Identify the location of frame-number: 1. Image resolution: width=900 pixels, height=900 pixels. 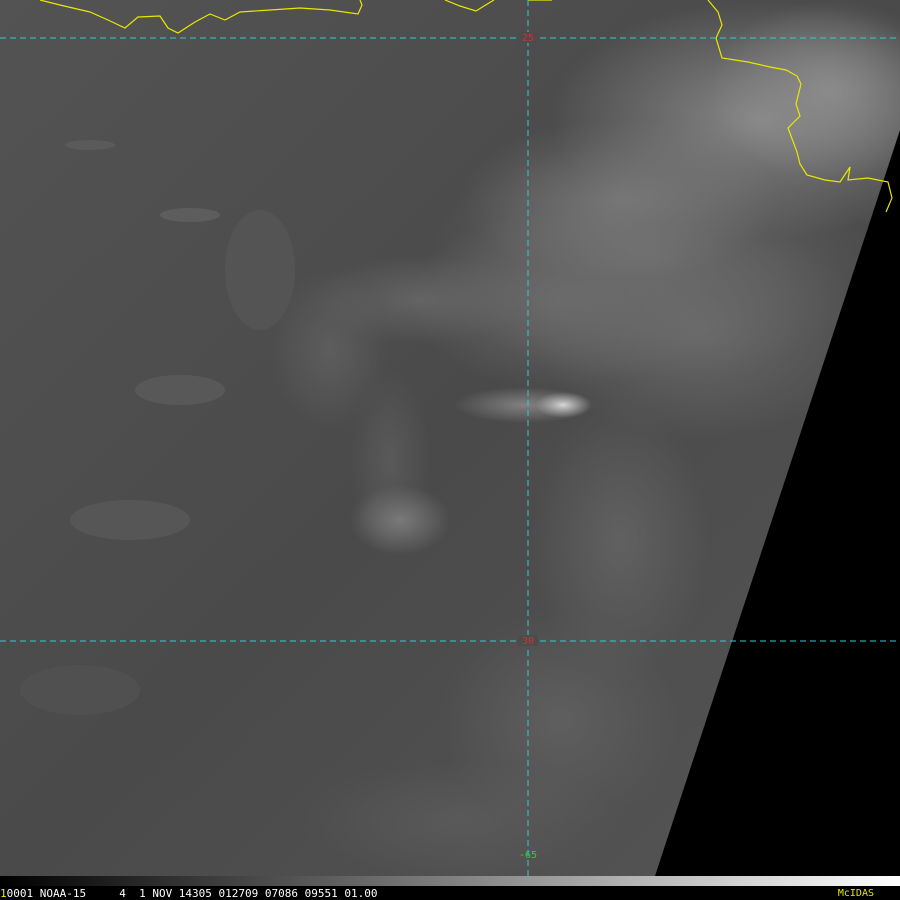
(3, 893).